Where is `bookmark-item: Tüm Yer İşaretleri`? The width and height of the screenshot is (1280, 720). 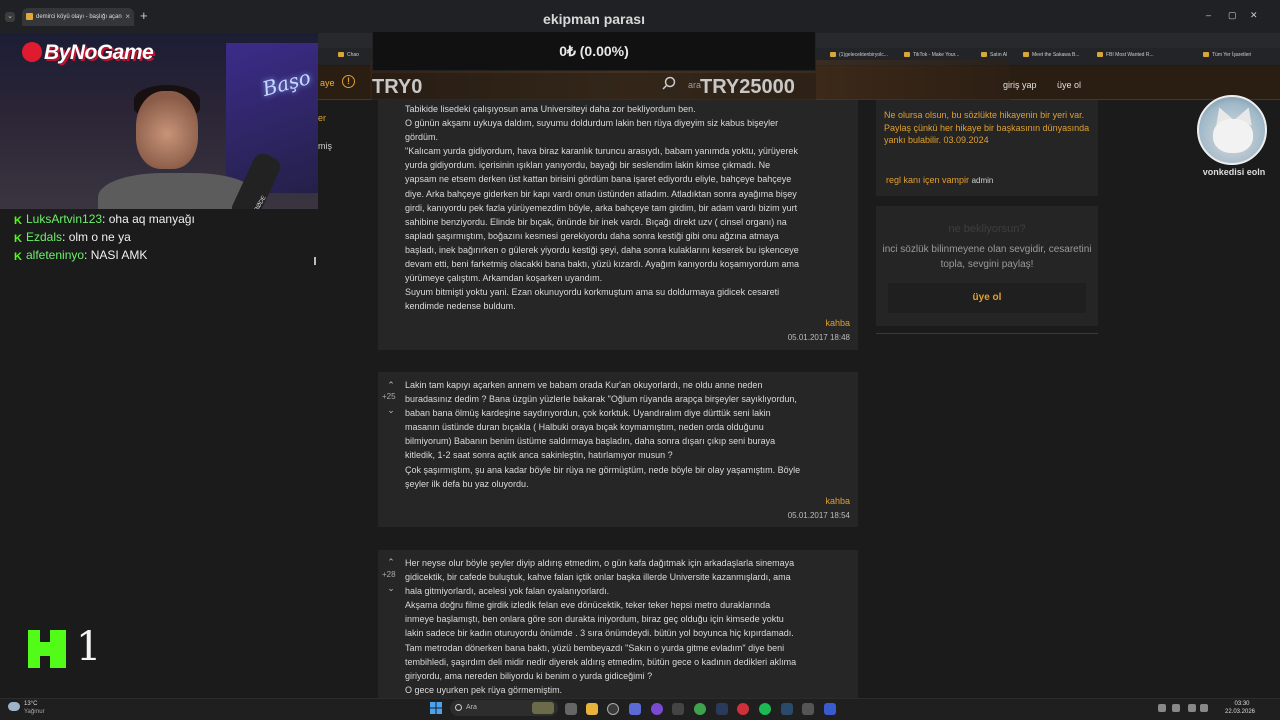 bookmark-item: Tüm Yer İşaretleri is located at coordinates (1227, 55).